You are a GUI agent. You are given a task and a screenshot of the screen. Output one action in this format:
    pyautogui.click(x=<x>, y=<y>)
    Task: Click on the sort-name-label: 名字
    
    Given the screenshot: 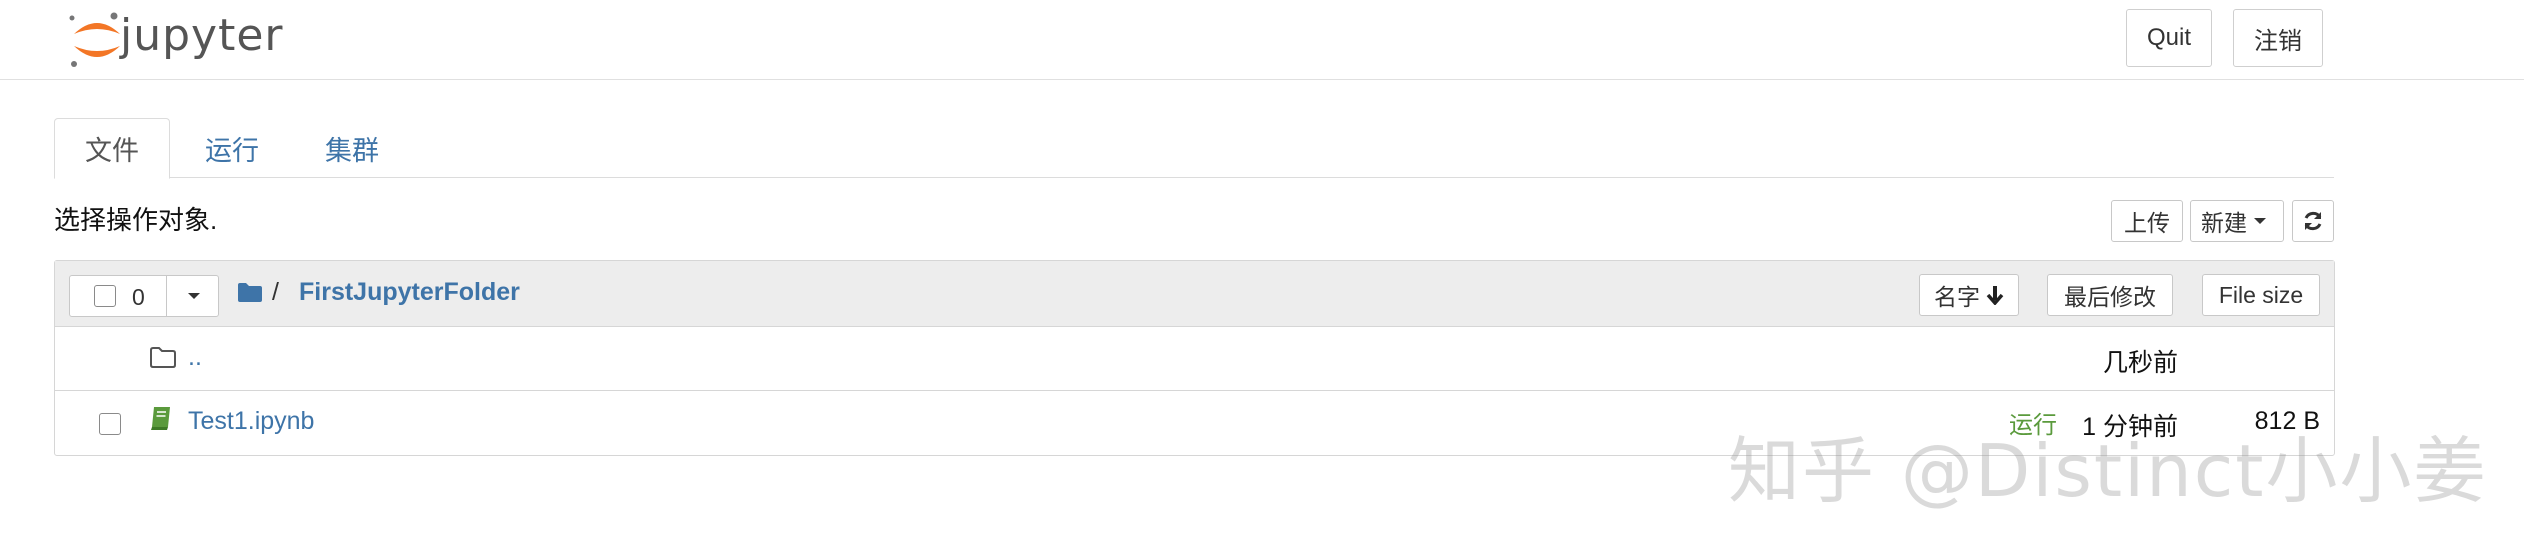 What is the action you would take?
    pyautogui.click(x=1957, y=297)
    